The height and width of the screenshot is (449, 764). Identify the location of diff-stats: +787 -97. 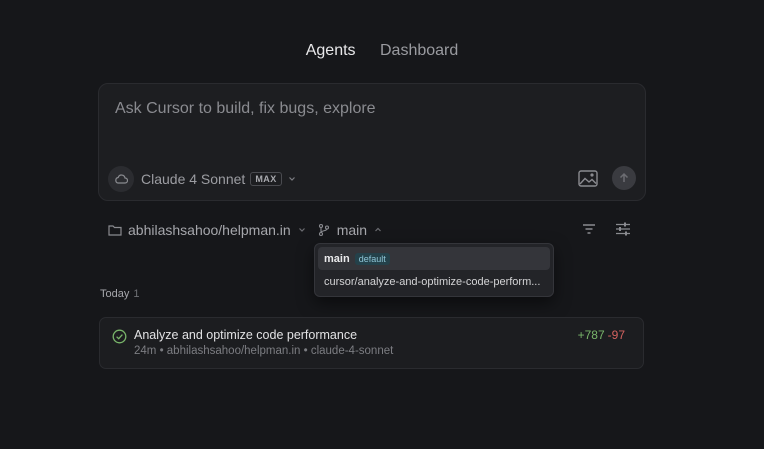
(601, 335).